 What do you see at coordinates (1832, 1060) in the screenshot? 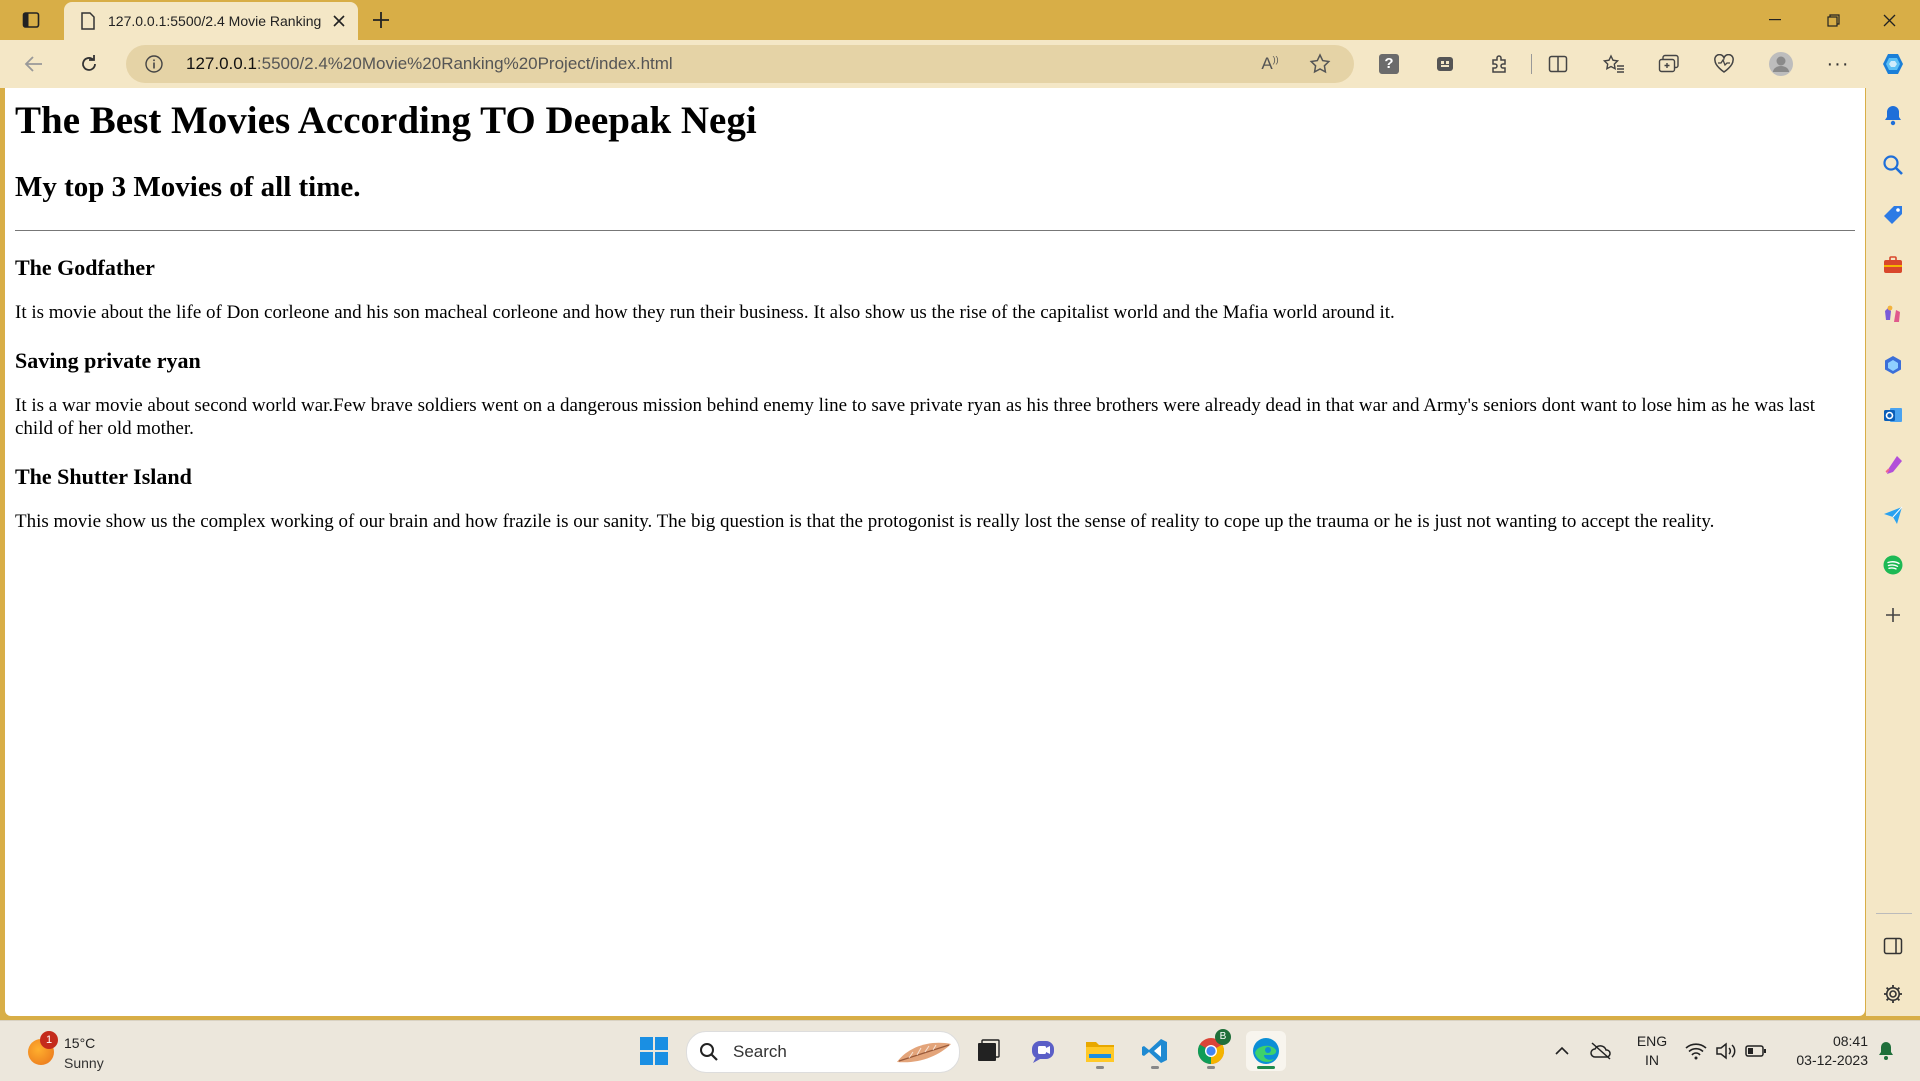
I see `date: 03-12-2023` at bounding box center [1832, 1060].